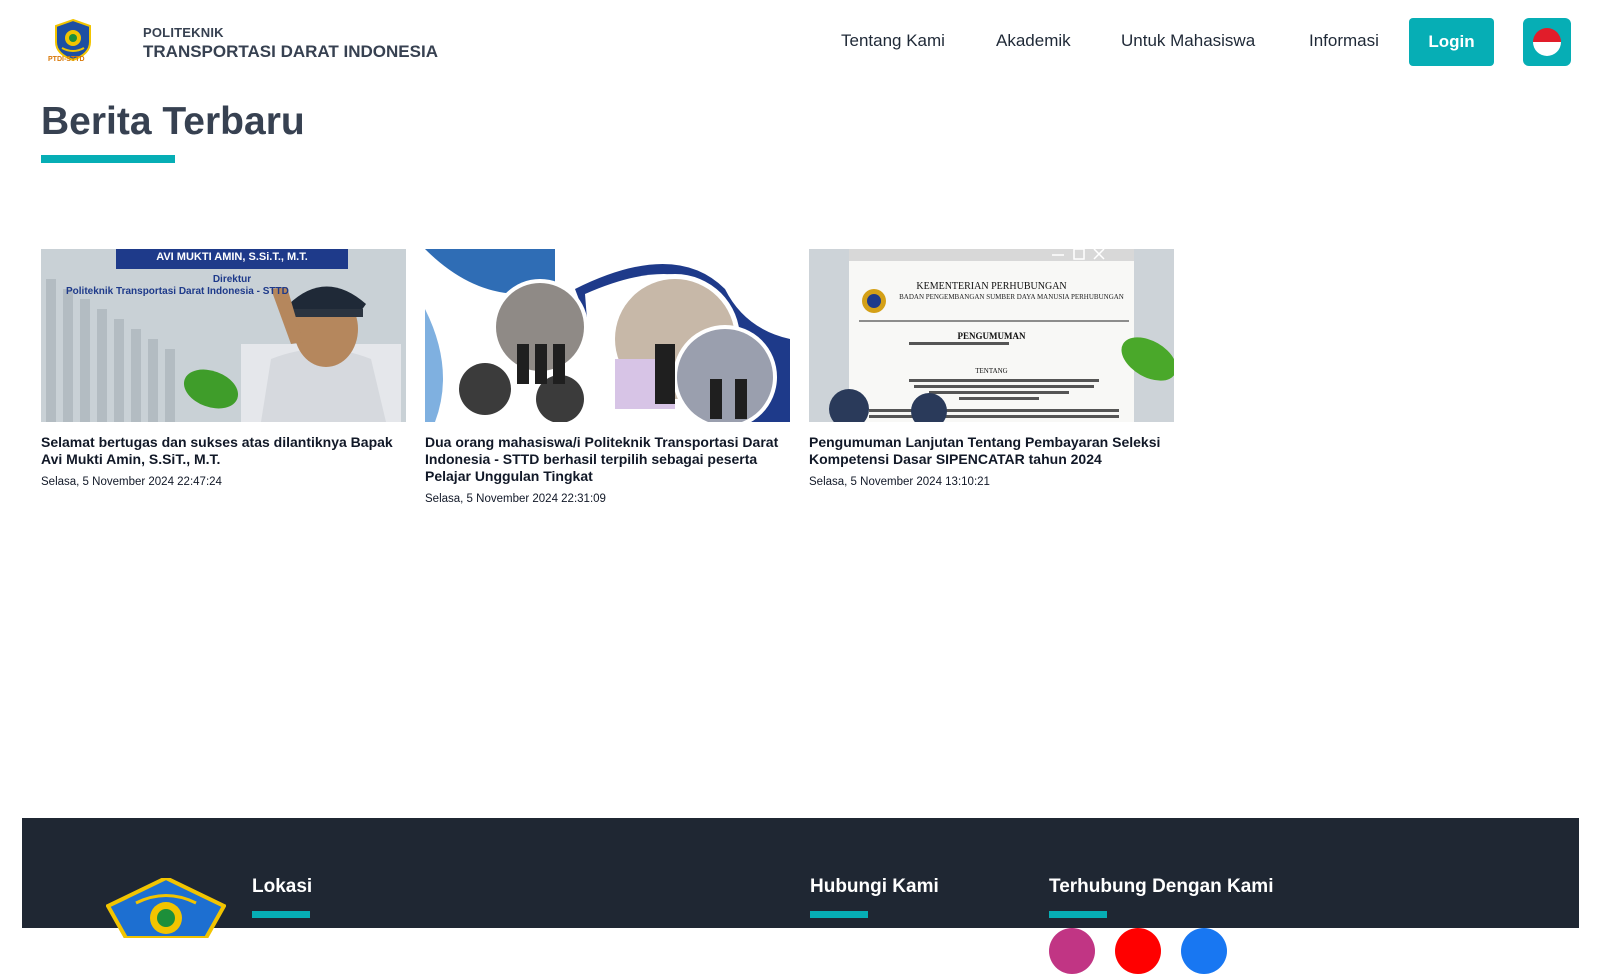  I want to click on footer-contact: Hubungi Kami (021) 8254640, so click(874, 913).